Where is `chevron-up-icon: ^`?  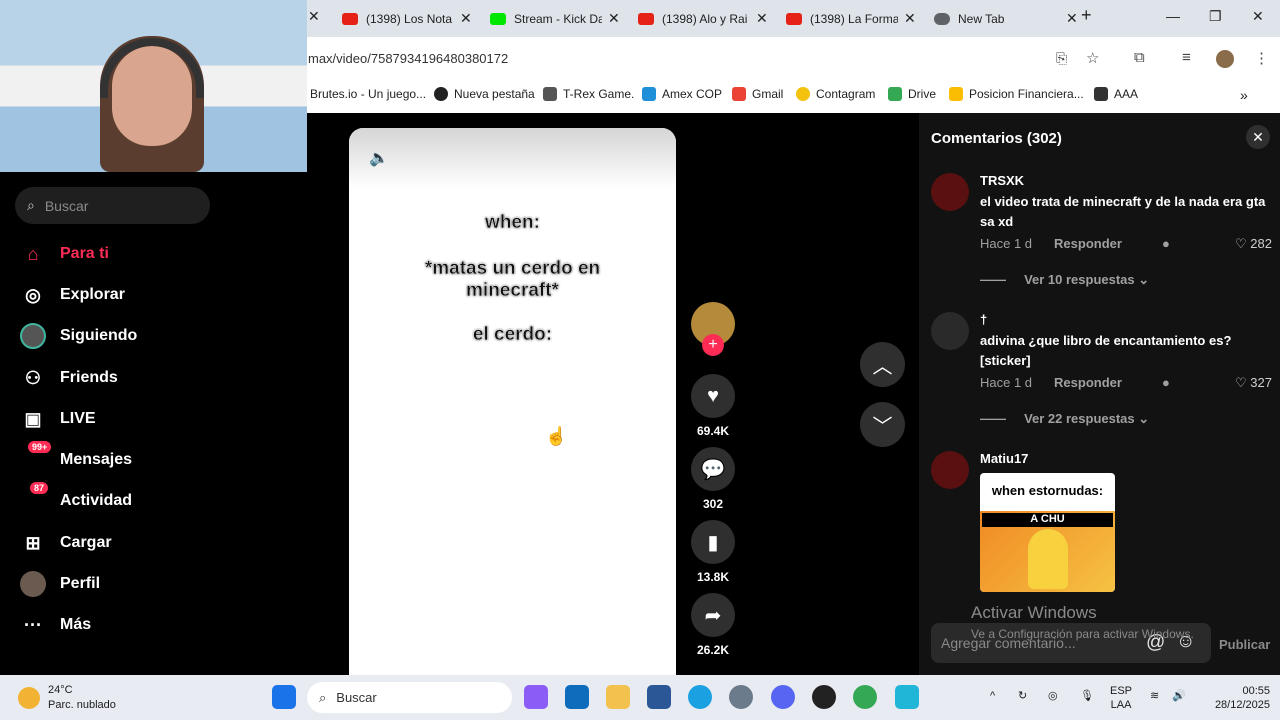 chevron-up-icon: ^ is located at coordinates (992, 696).